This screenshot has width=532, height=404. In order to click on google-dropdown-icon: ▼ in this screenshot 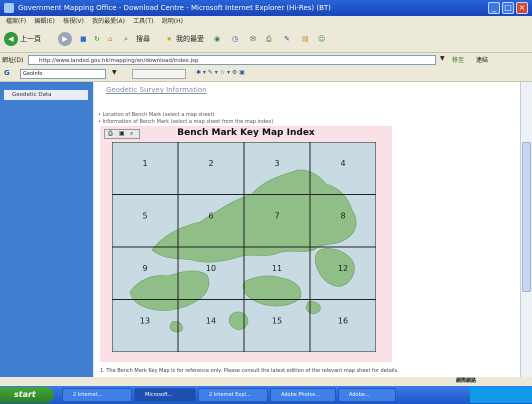, I will do `click(114, 72)`.